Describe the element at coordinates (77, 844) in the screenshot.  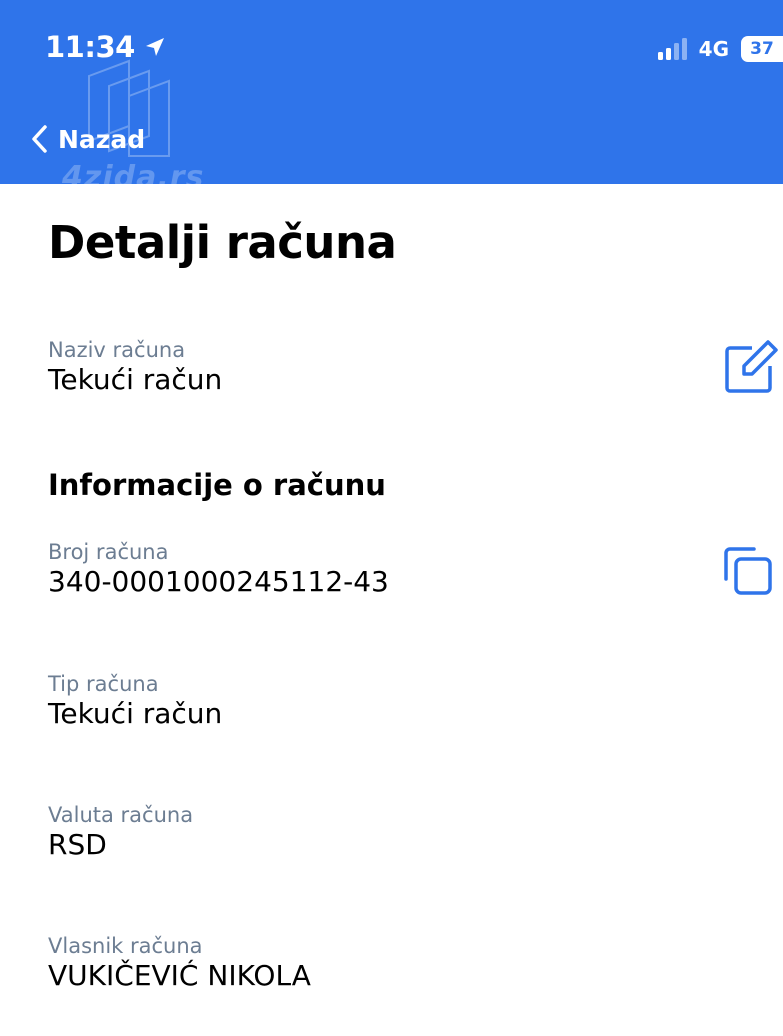
I see `account-currency-value: RSD` at that location.